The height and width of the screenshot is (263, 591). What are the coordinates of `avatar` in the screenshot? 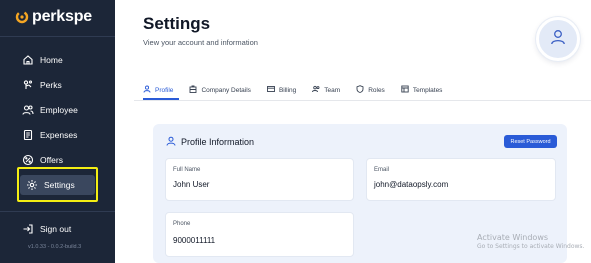 It's located at (558, 39).